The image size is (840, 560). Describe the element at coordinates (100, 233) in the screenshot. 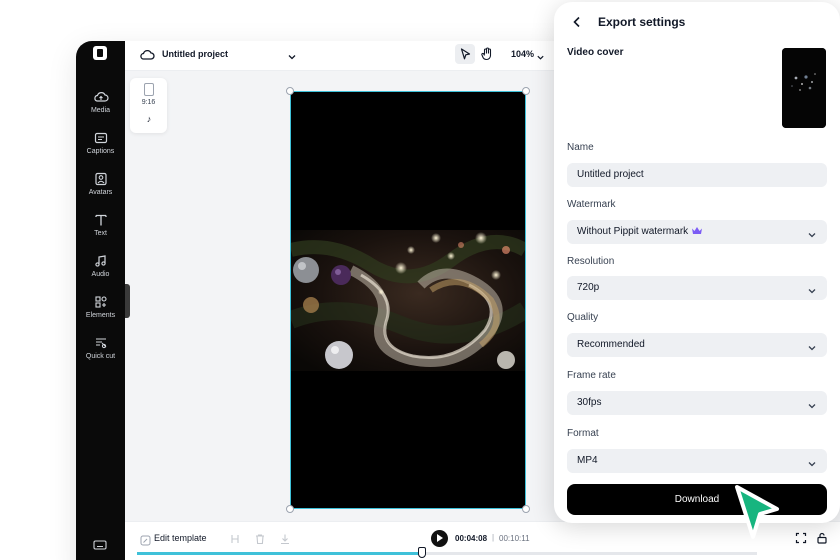

I see `sidebar-item-label: Text` at that location.